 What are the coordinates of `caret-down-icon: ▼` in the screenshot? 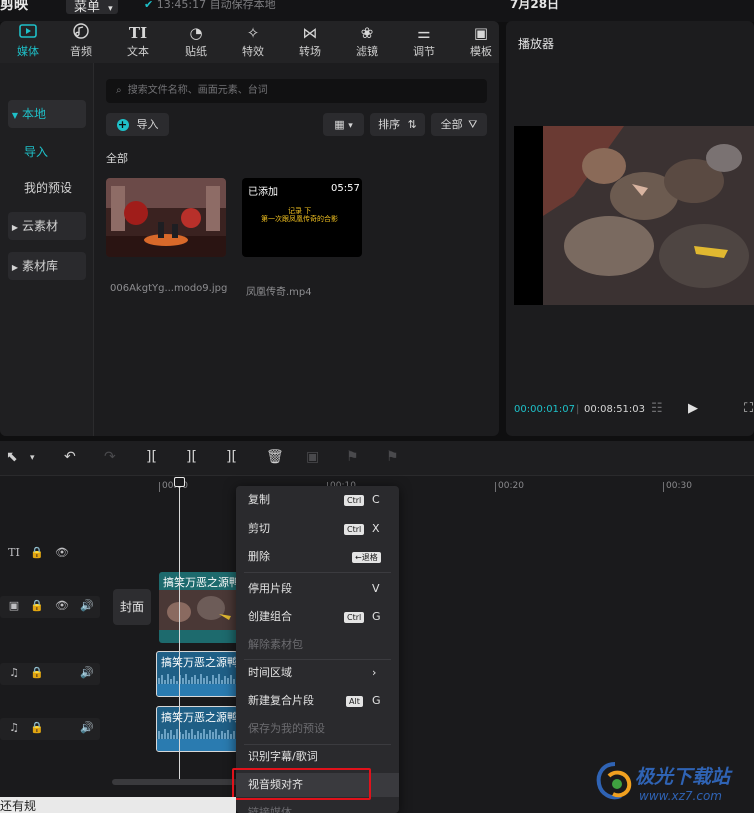 It's located at (15, 115).